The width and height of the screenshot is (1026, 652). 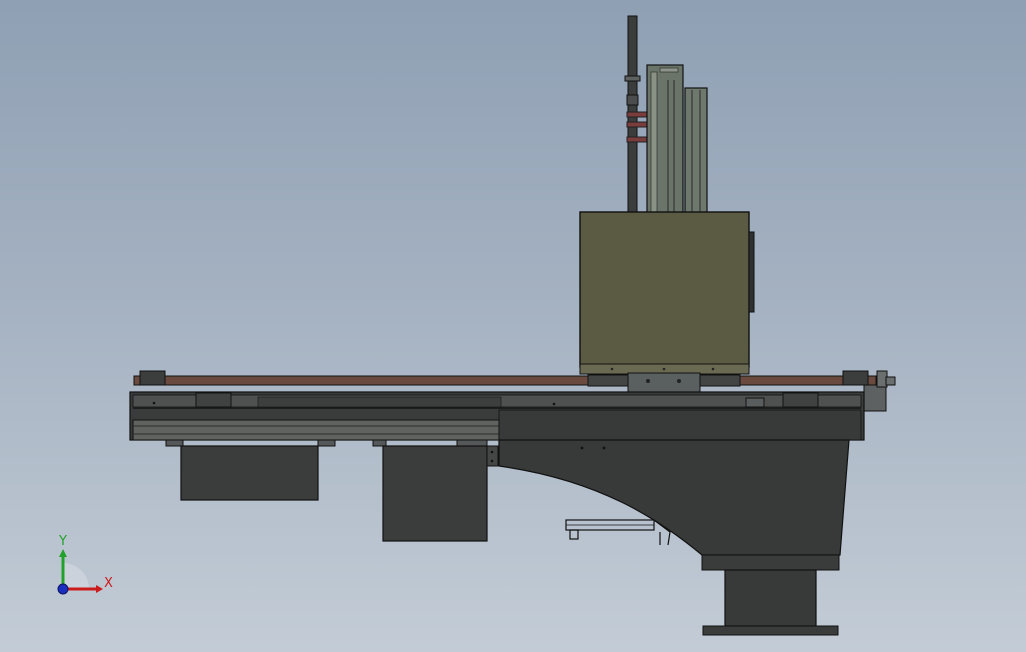 What do you see at coordinates (666, 115) in the screenshot?
I see `z-axis-column` at bounding box center [666, 115].